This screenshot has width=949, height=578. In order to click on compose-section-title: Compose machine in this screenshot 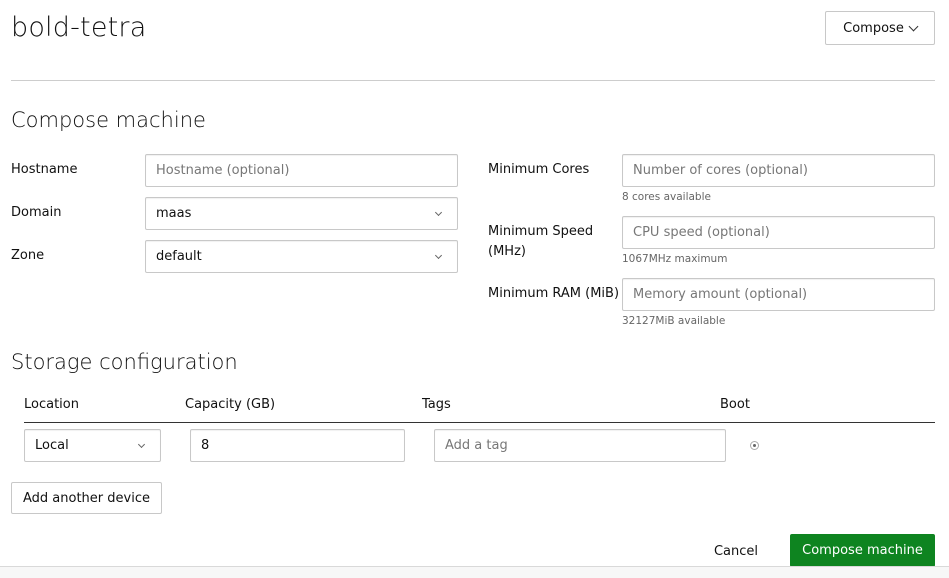, I will do `click(108, 120)`.